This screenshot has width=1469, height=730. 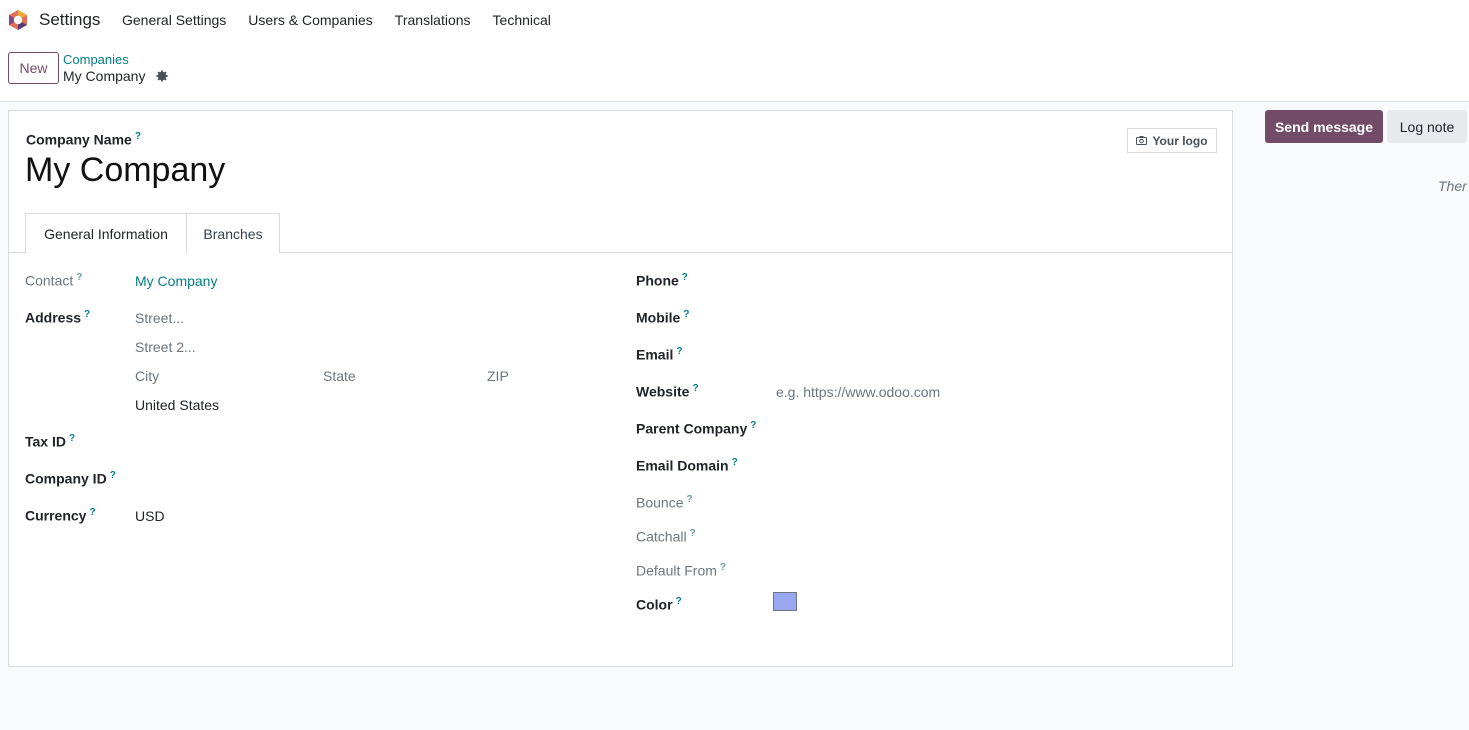 What do you see at coordinates (70, 478) in the screenshot?
I see `company-id-label: Company ID?` at bounding box center [70, 478].